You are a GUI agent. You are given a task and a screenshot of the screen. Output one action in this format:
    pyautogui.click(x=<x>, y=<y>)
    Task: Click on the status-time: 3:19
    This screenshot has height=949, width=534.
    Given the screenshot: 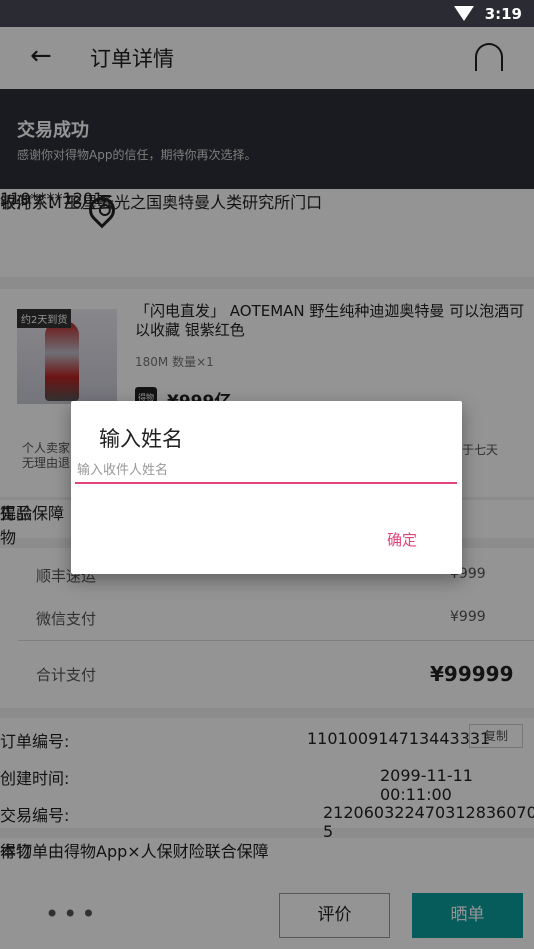 What is the action you would take?
    pyautogui.click(x=503, y=14)
    